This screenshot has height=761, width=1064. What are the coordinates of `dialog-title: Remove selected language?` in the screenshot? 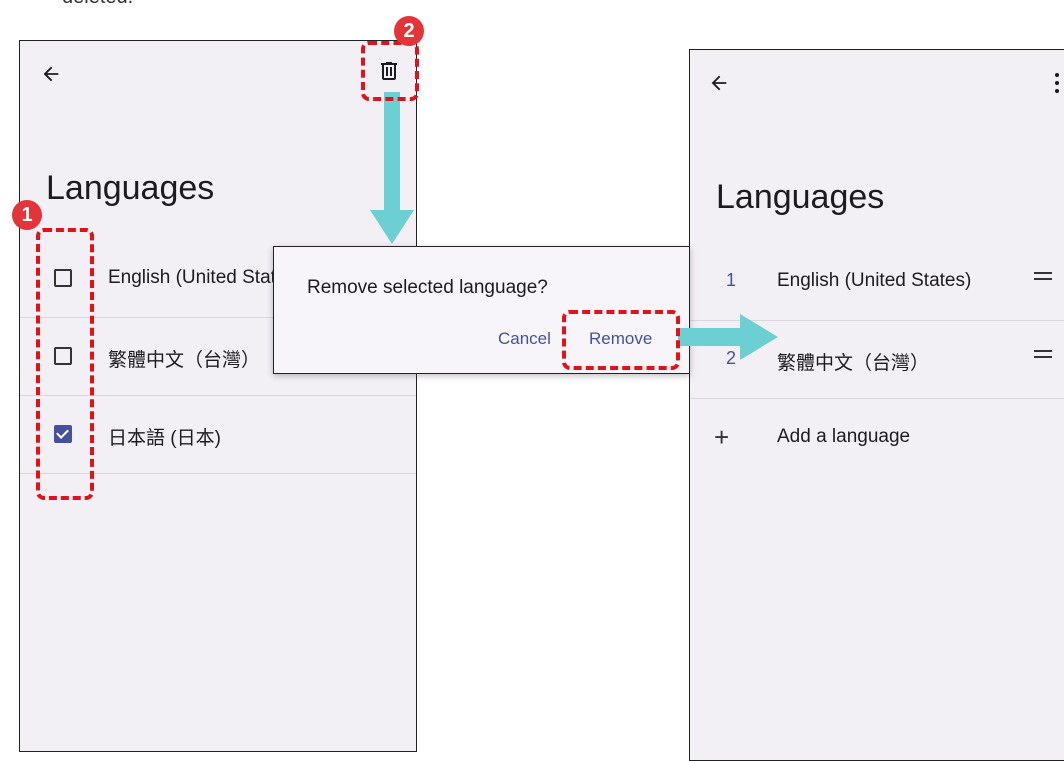 It's located at (427, 287).